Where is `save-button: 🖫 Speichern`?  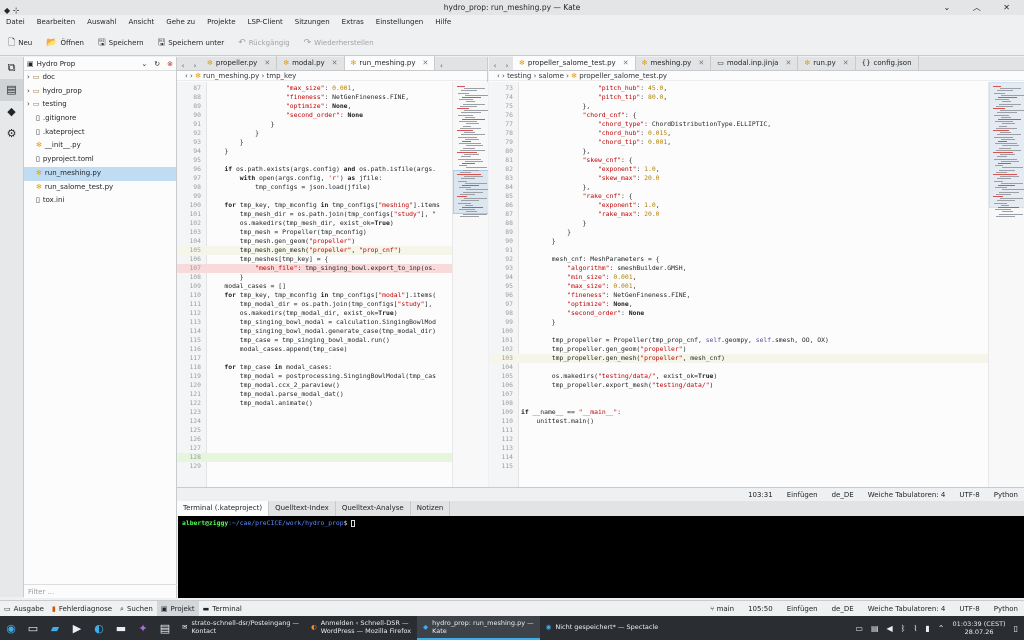
save-button: 🖫 Speichern is located at coordinates (121, 43).